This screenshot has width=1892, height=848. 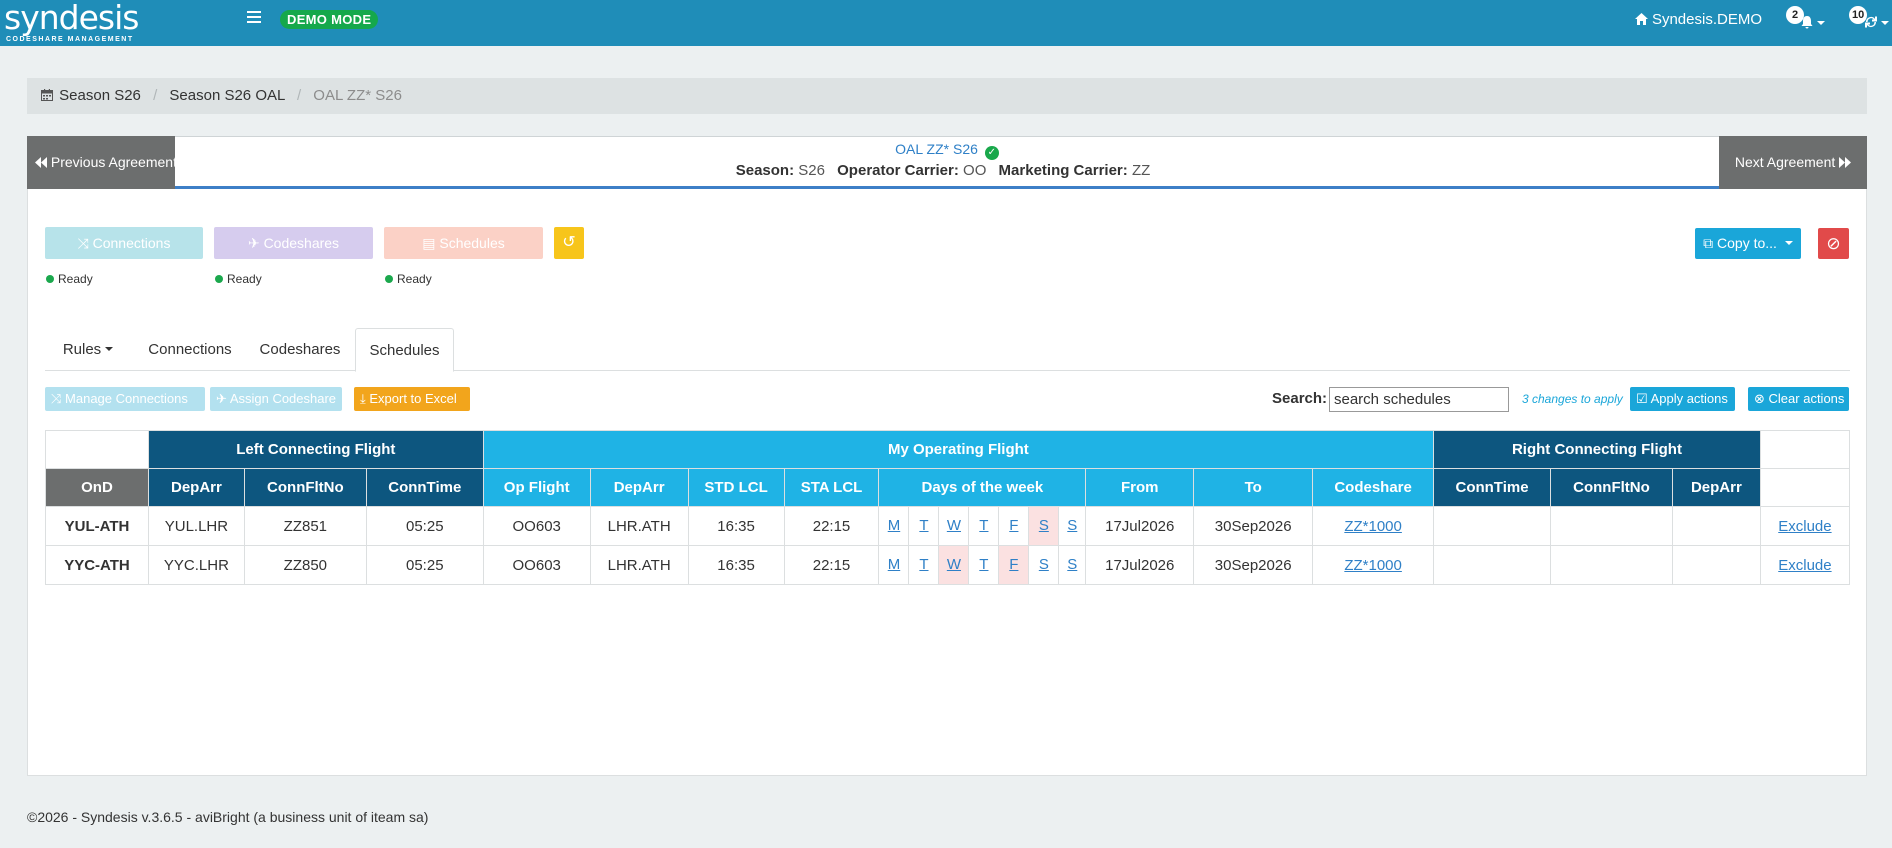 I want to click on clear-actions-button: ⊗ Clear actions, so click(x=1798, y=399).